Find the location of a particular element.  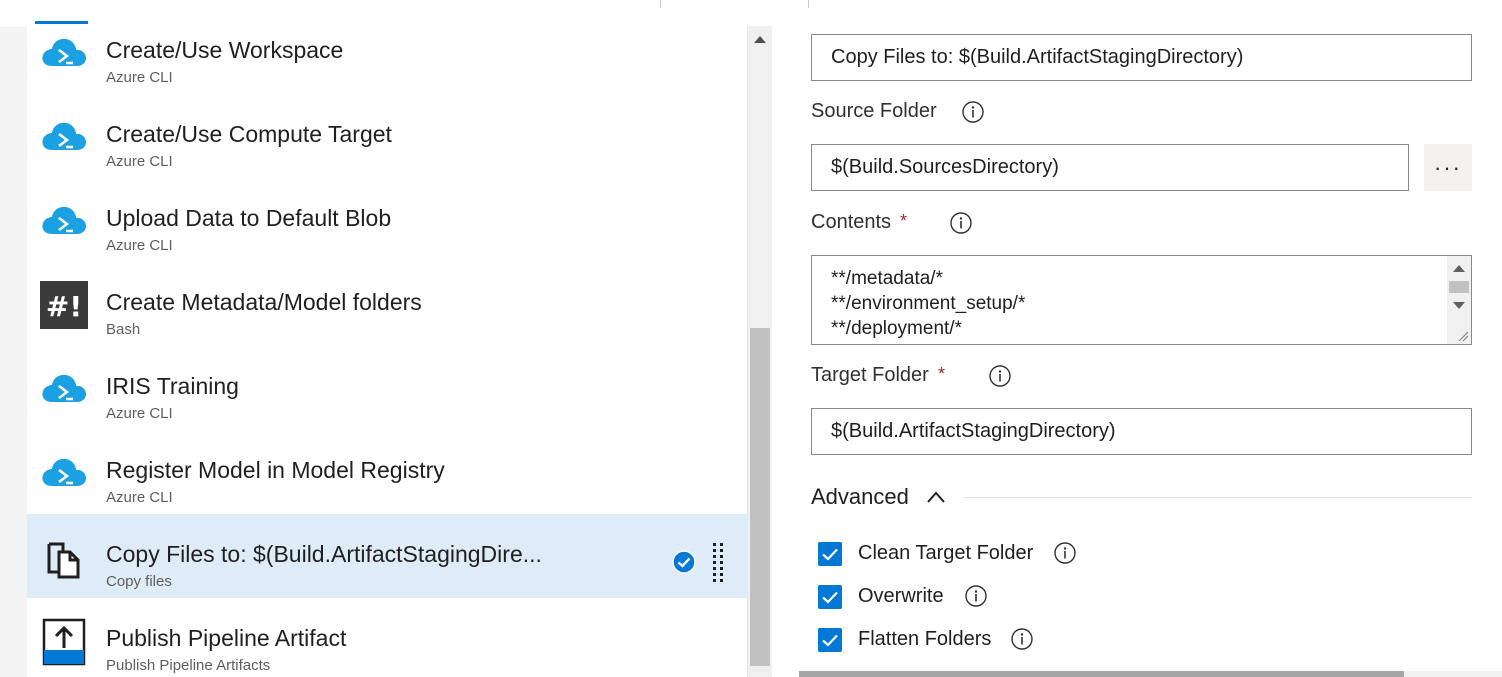

browse-button: ··· is located at coordinates (1448, 167).